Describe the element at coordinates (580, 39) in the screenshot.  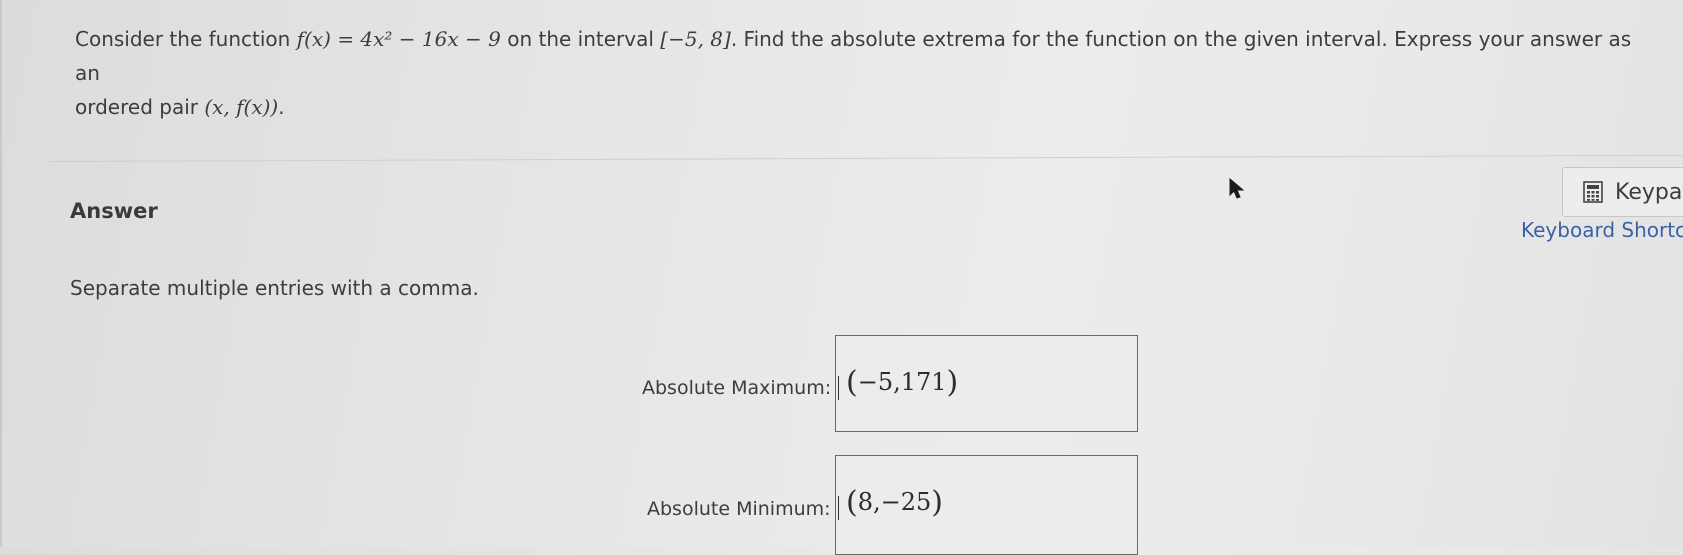
I see `question-middle: on the interval` at that location.